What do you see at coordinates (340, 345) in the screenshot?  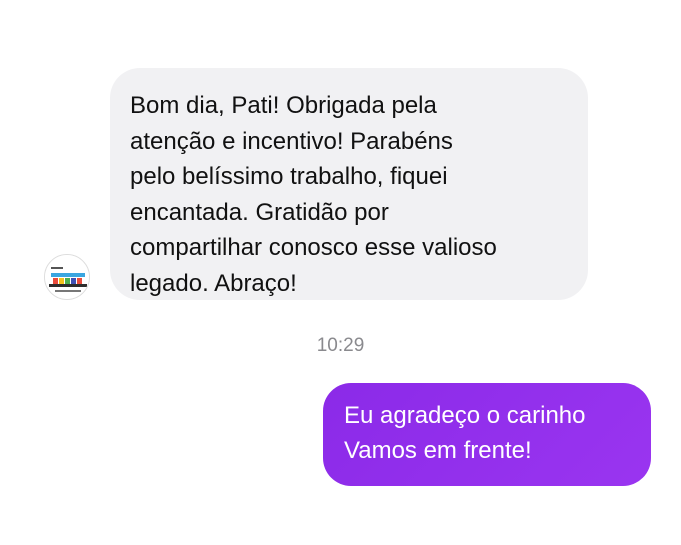 I see `message-timestamp: 10:29` at bounding box center [340, 345].